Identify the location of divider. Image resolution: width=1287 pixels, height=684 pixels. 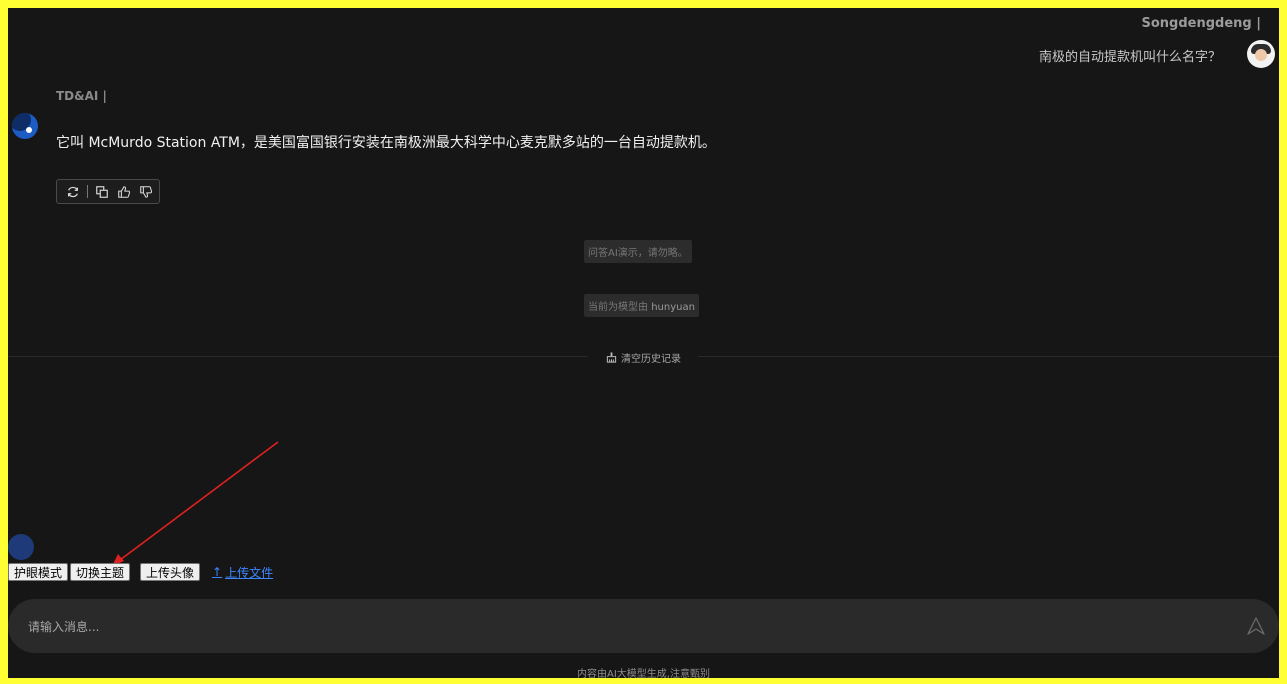
(988, 356).